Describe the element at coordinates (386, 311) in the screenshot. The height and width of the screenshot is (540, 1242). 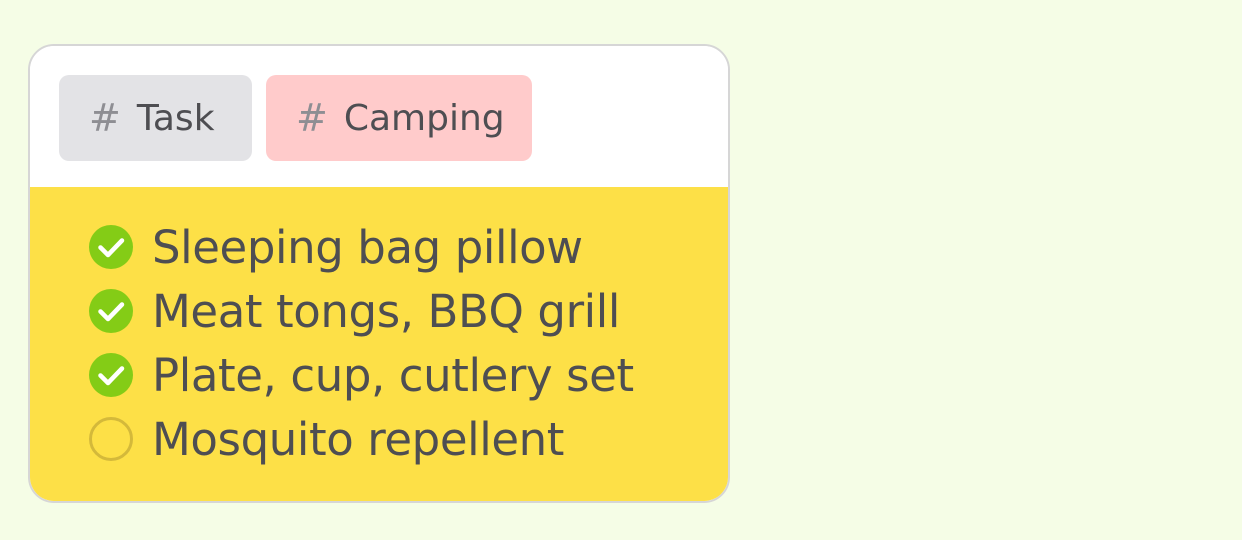
I see `checklist-item-text: Meat tongs, BBQ grill` at that location.